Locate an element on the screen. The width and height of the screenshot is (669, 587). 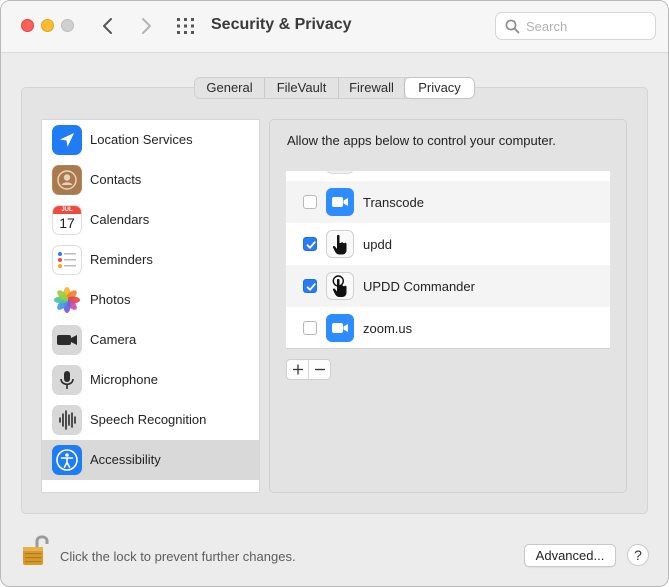
sidebar-item-speech-recognition: Speech Recognition is located at coordinates (150, 420).